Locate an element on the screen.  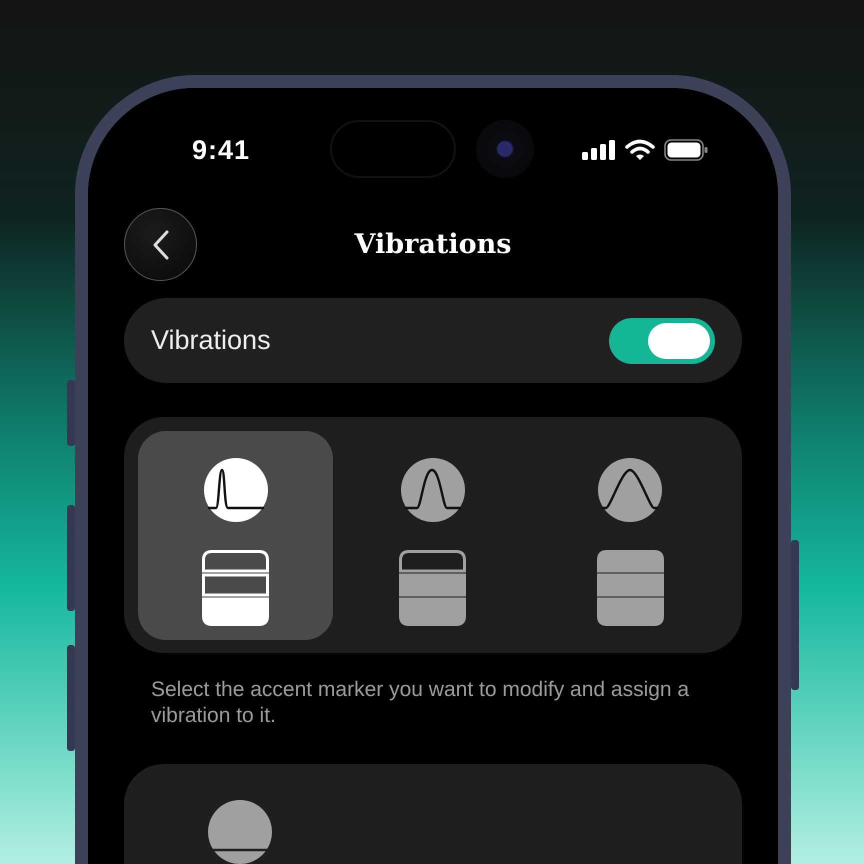
battery-icon is located at coordinates (686, 150).